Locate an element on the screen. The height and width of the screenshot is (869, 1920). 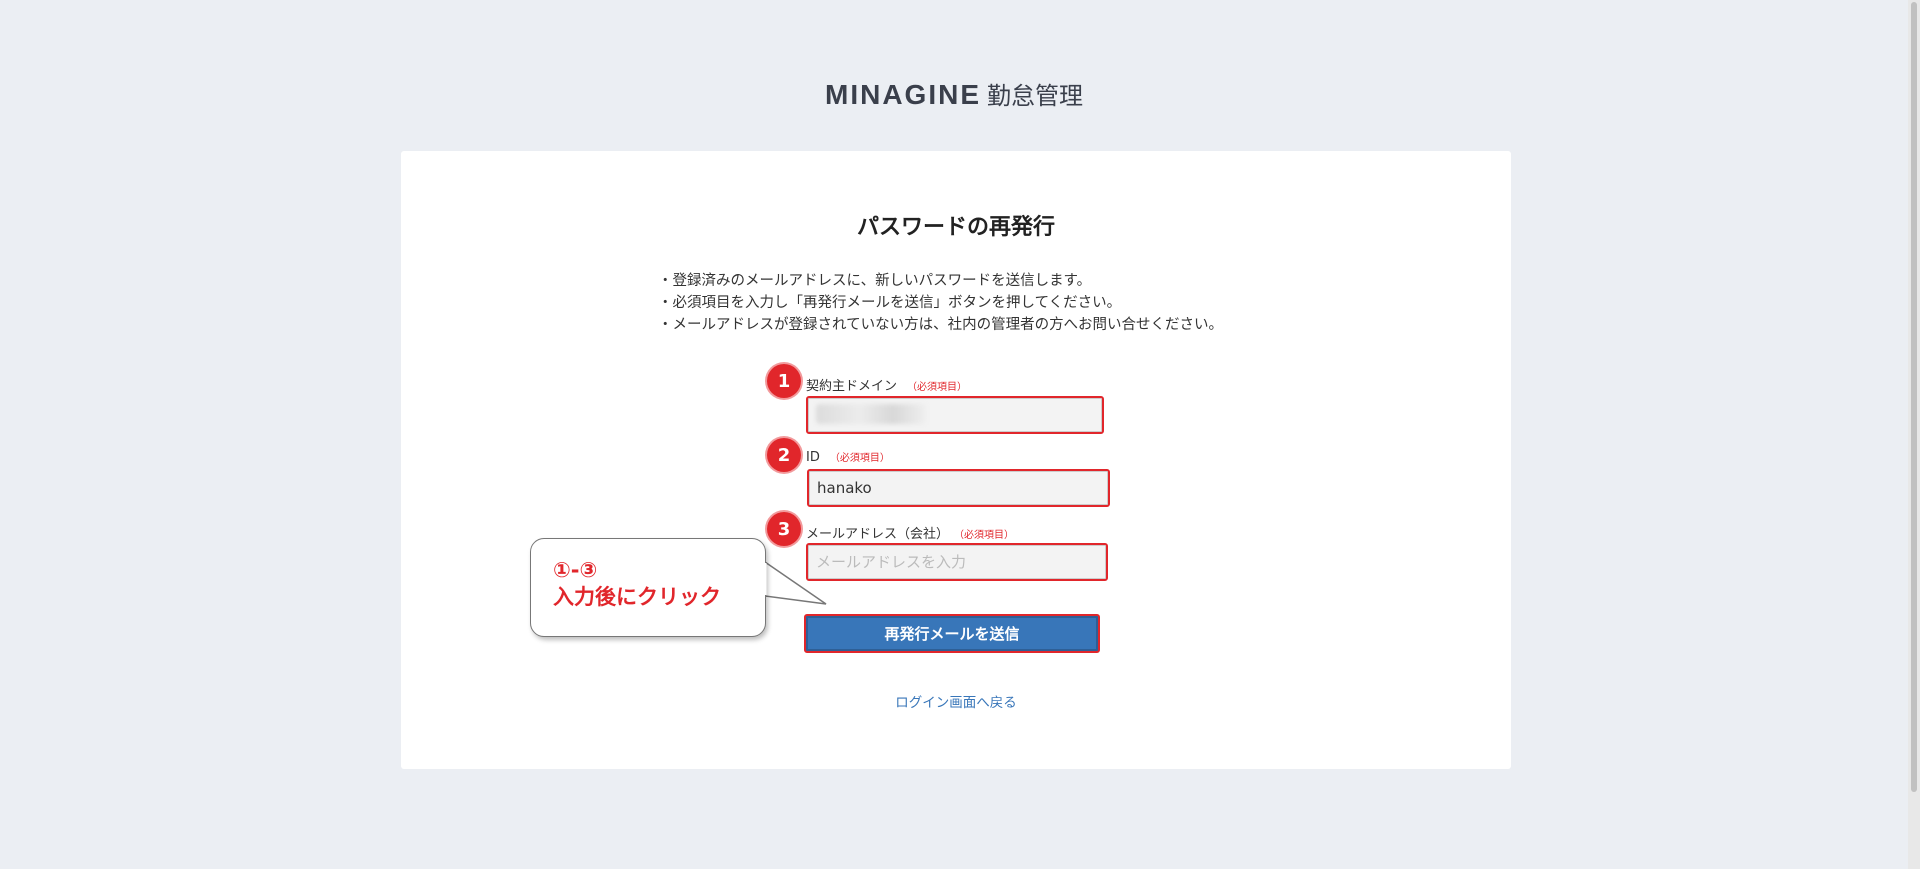
vertical-scrollbar is located at coordinates (1914, 434).